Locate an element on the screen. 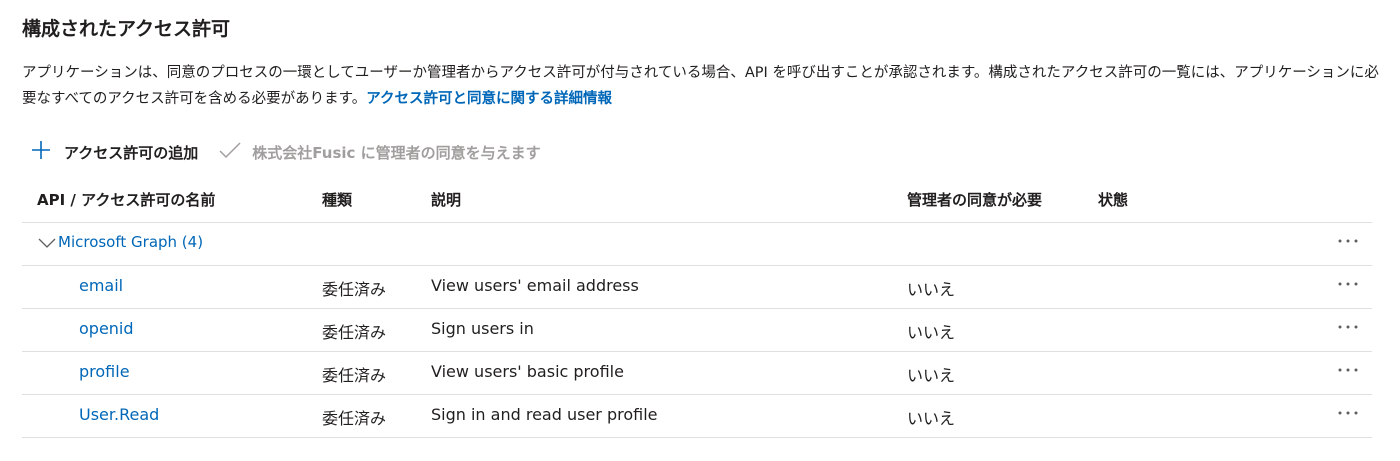  permission-description: Sign users in is located at coordinates (482, 328).